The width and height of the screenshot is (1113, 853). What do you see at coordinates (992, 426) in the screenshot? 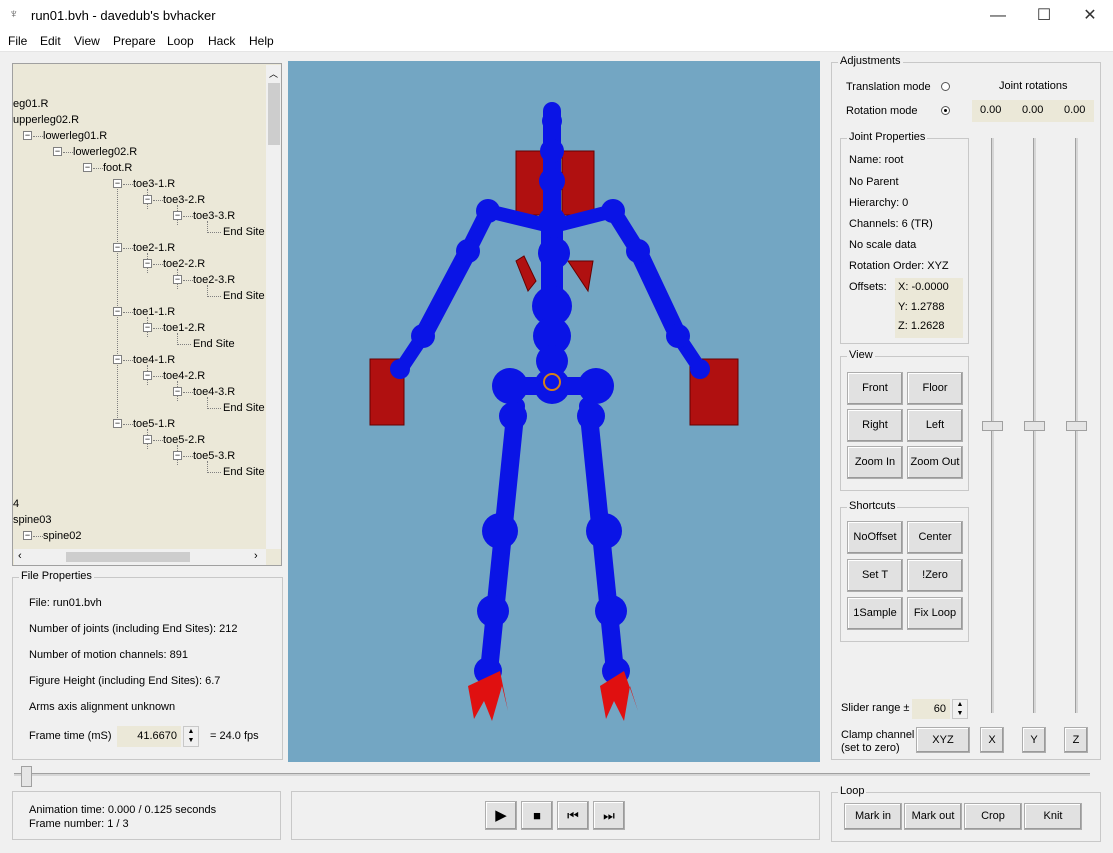
I see `slider-x-thumb` at bounding box center [992, 426].